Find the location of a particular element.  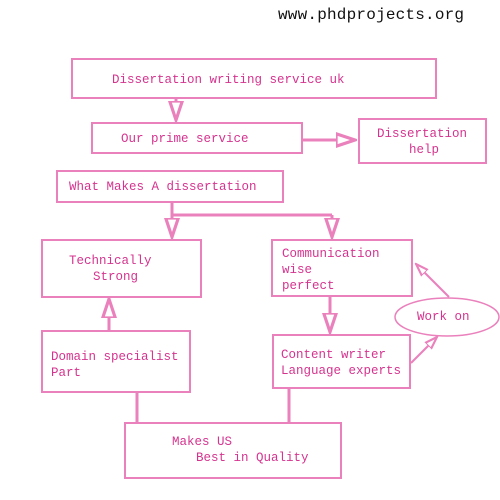

node-label-line2: help is located at coordinates (424, 150).